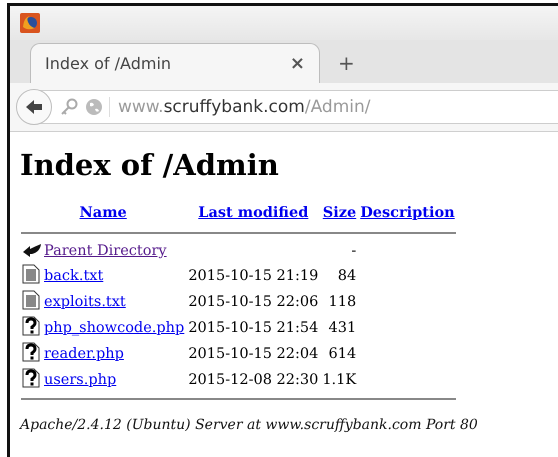  I want to click on close-tab-button: ×, so click(297, 63).